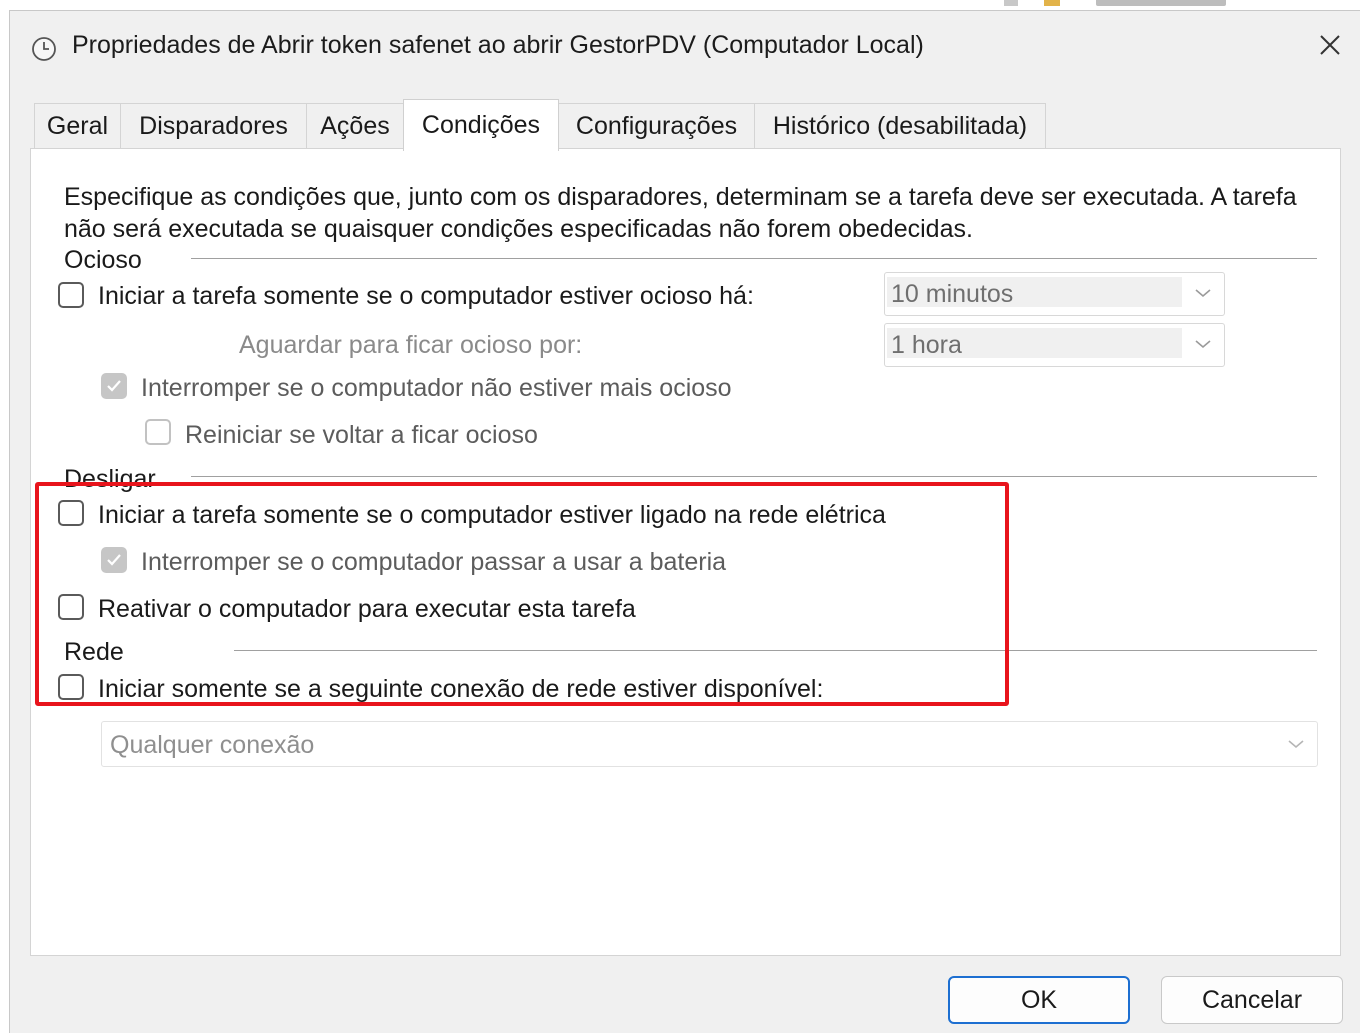  What do you see at coordinates (94, 652) in the screenshot?
I see `group-label-network: Rede` at bounding box center [94, 652].